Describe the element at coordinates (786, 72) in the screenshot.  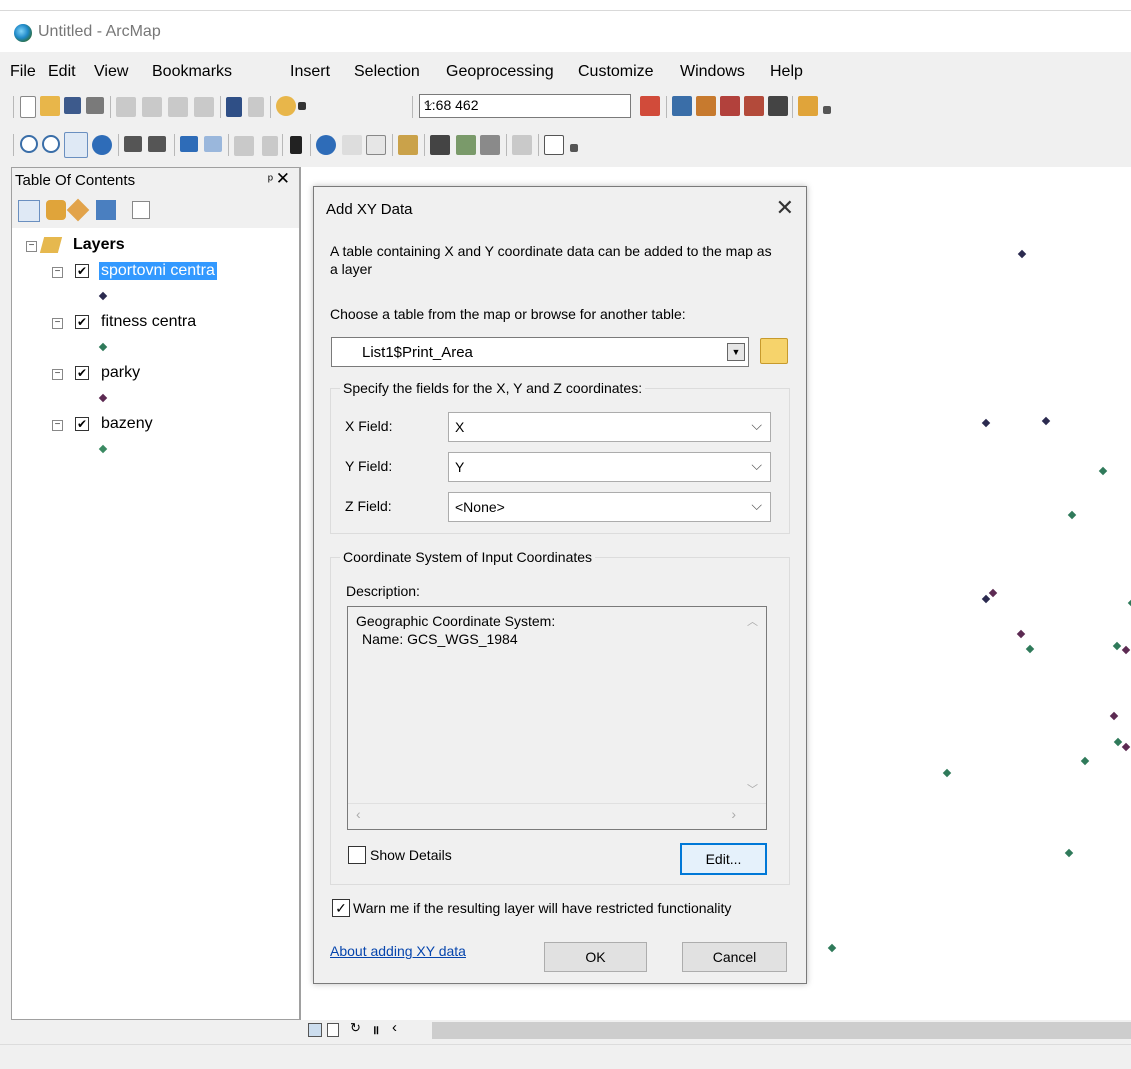
I see `menu-help: Help` at that location.